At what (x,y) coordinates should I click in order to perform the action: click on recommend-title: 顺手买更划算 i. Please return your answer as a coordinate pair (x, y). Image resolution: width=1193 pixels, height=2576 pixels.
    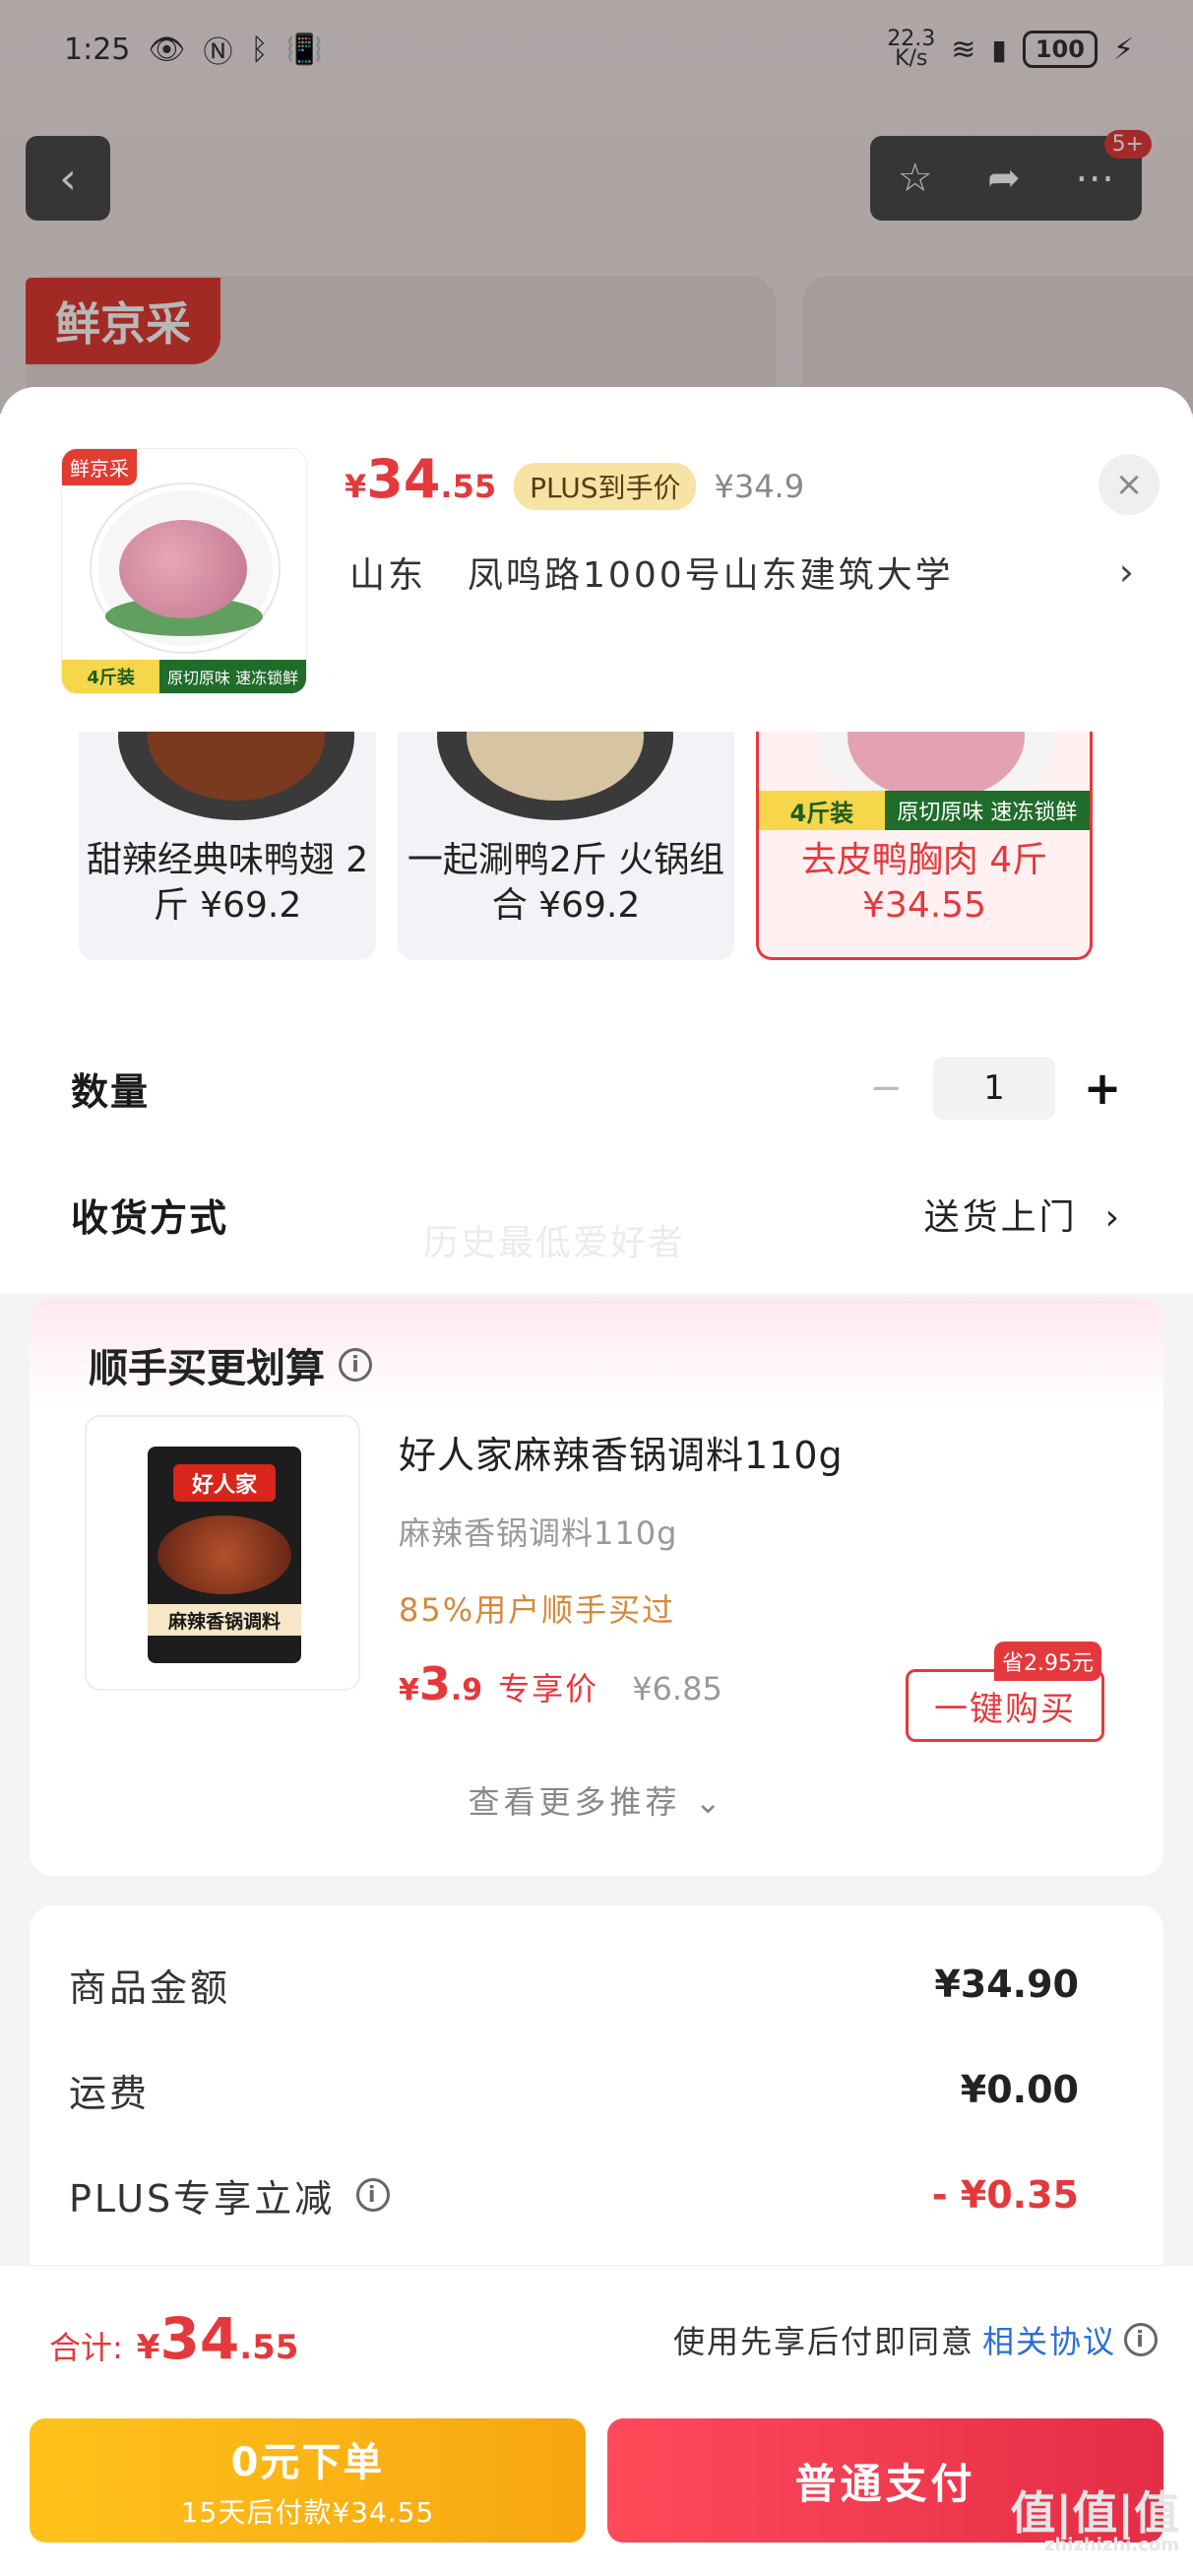
    Looking at the image, I should click on (230, 1364).